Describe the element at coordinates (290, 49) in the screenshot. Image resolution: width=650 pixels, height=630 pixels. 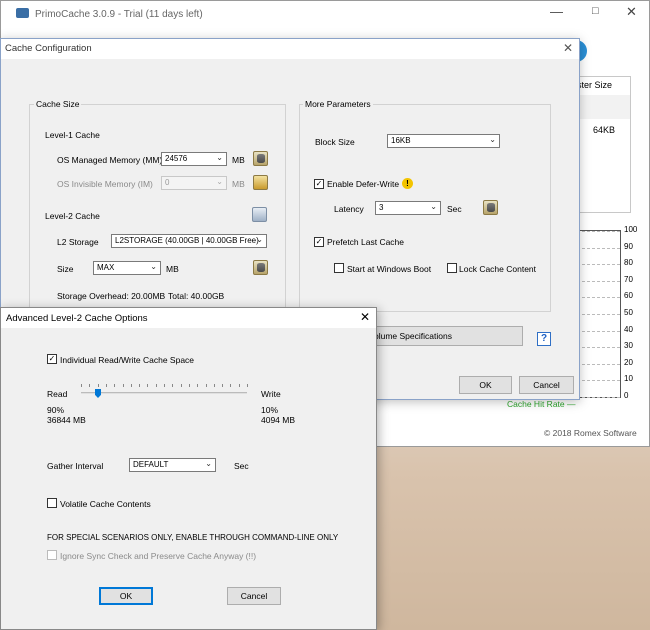
I see `cache-config-titlebar: Cache Configuration ✕` at that location.